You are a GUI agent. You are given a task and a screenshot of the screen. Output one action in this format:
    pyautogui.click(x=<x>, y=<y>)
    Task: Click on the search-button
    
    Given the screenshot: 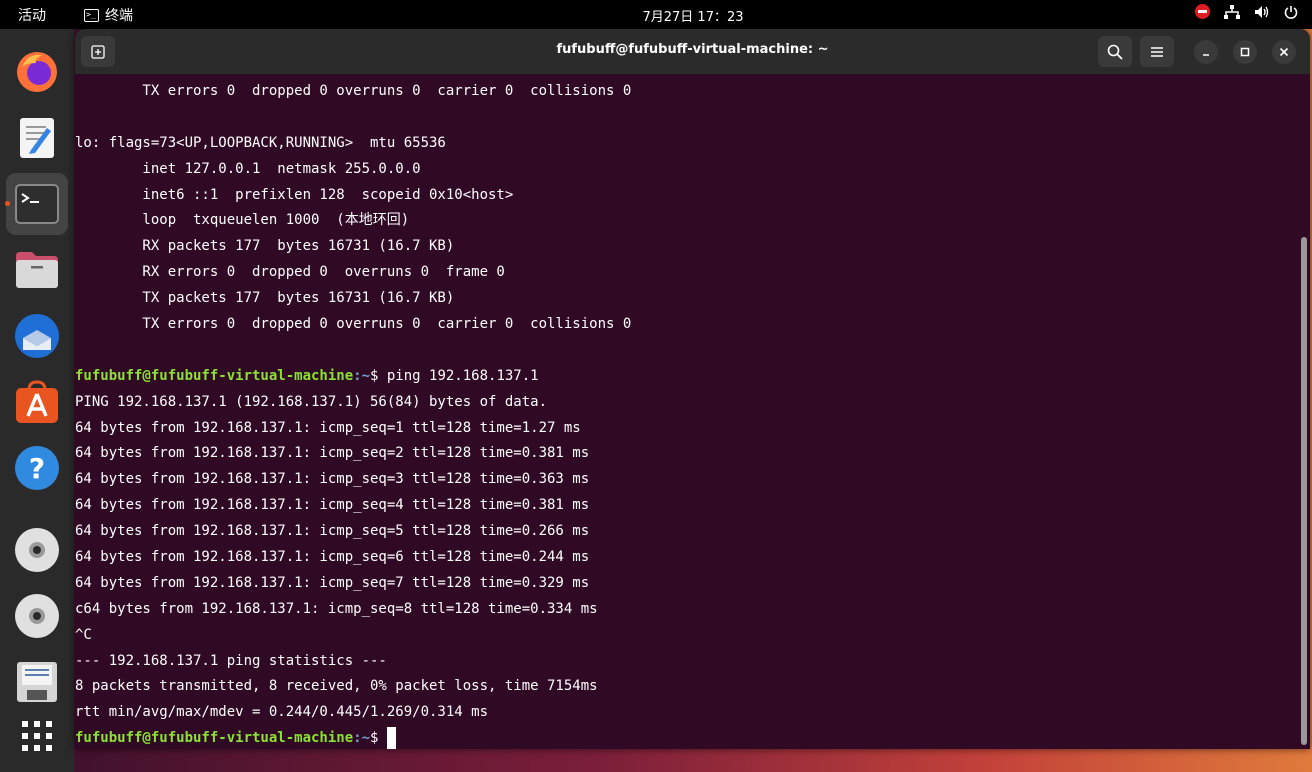 What is the action you would take?
    pyautogui.click(x=1115, y=51)
    